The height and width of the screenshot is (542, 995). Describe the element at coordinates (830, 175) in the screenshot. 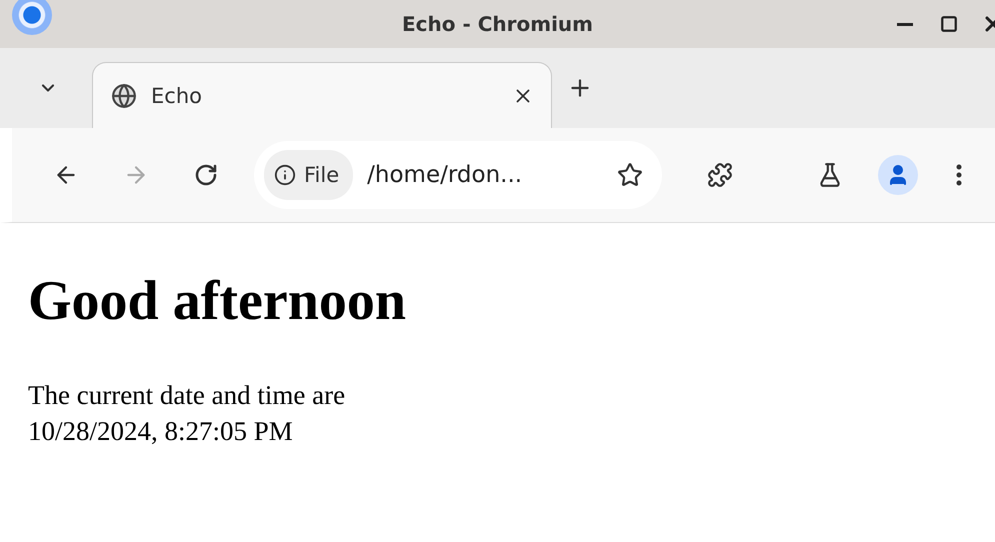

I see `flask-icon` at that location.